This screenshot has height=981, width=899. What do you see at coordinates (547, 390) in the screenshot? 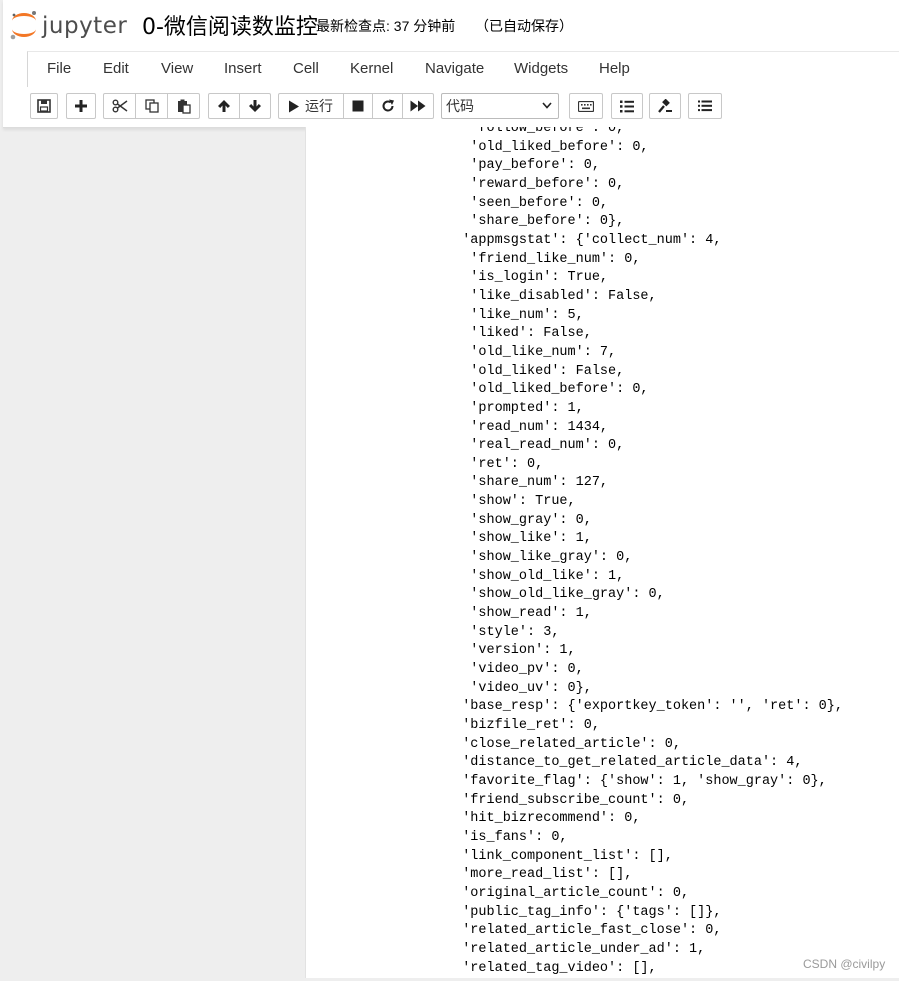
I see `output-line: 'old_liked_before': 0,` at bounding box center [547, 390].